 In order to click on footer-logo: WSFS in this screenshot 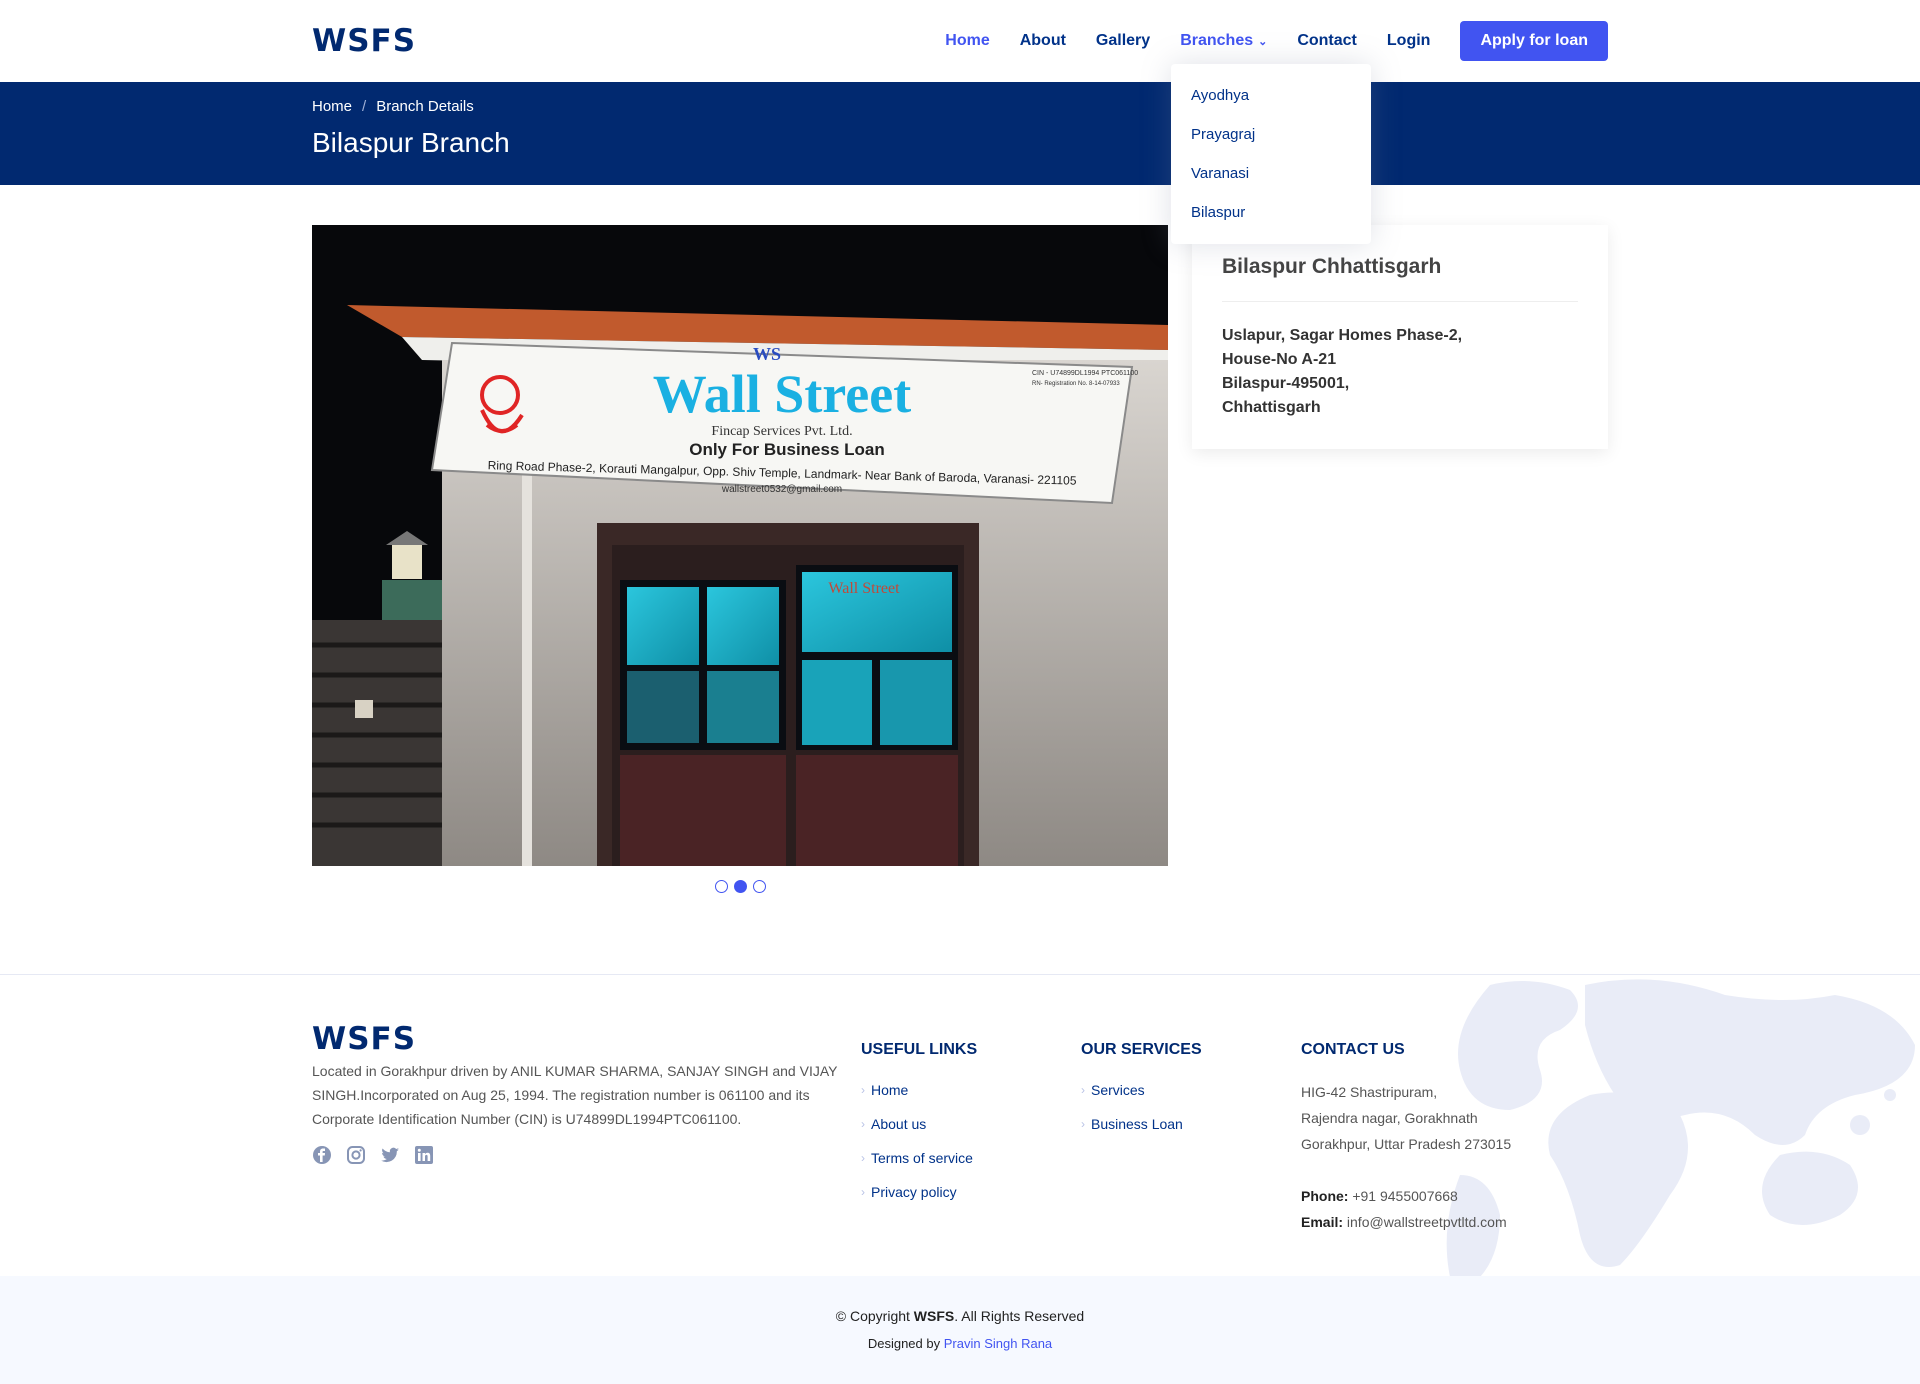, I will do `click(586, 1039)`.